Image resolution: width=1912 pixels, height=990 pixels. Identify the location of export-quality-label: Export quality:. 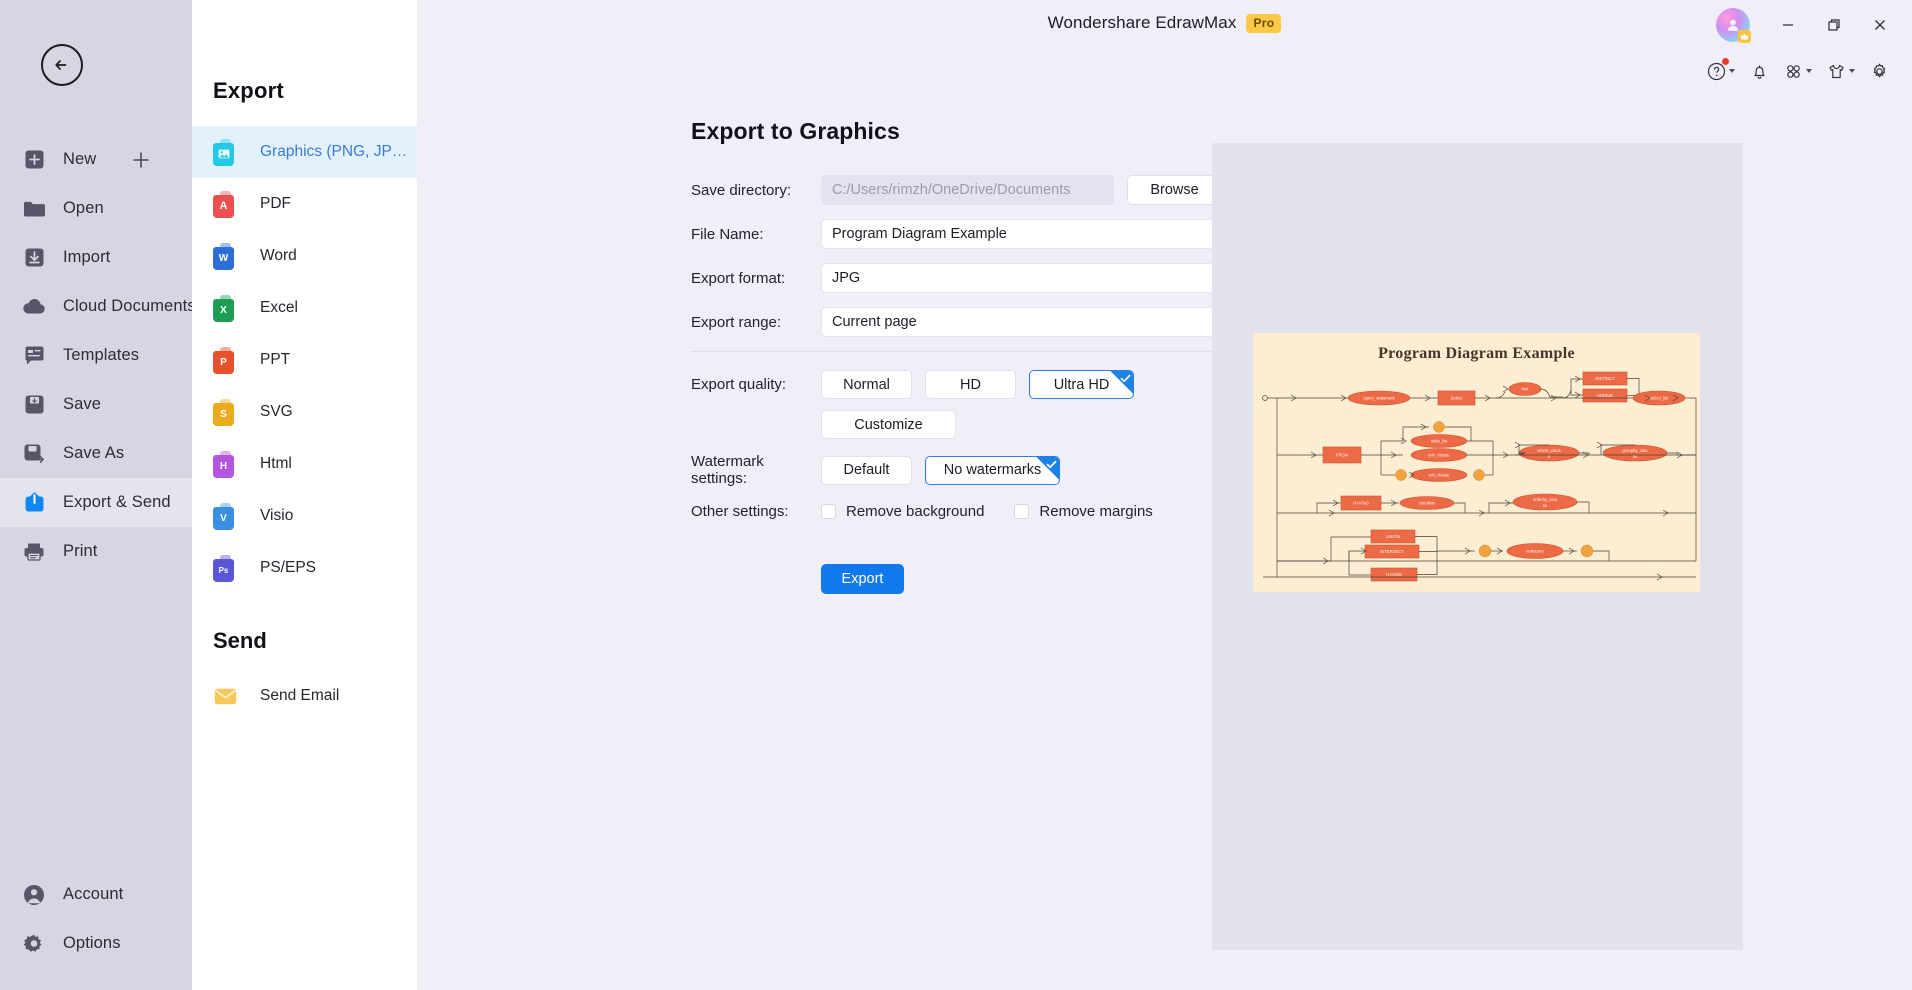
(739, 384).